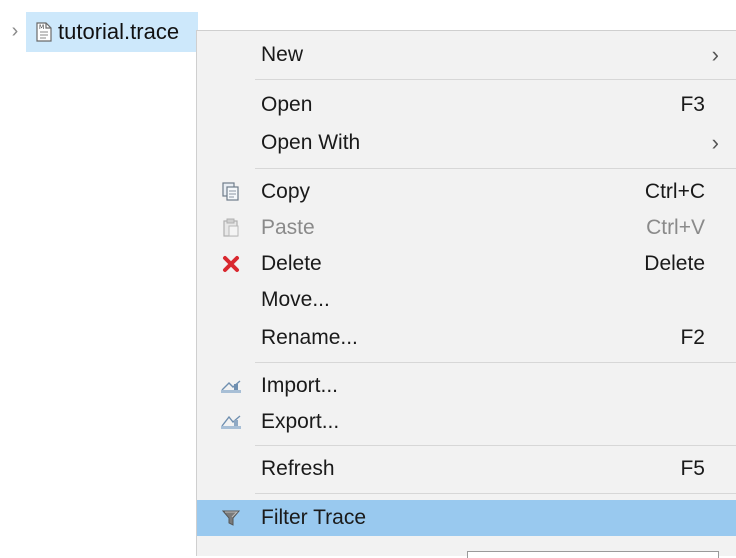 Image resolution: width=736 pixels, height=558 pixels. What do you see at coordinates (466, 518) in the screenshot?
I see `menu-item-filter-trace: Filter Trace` at bounding box center [466, 518].